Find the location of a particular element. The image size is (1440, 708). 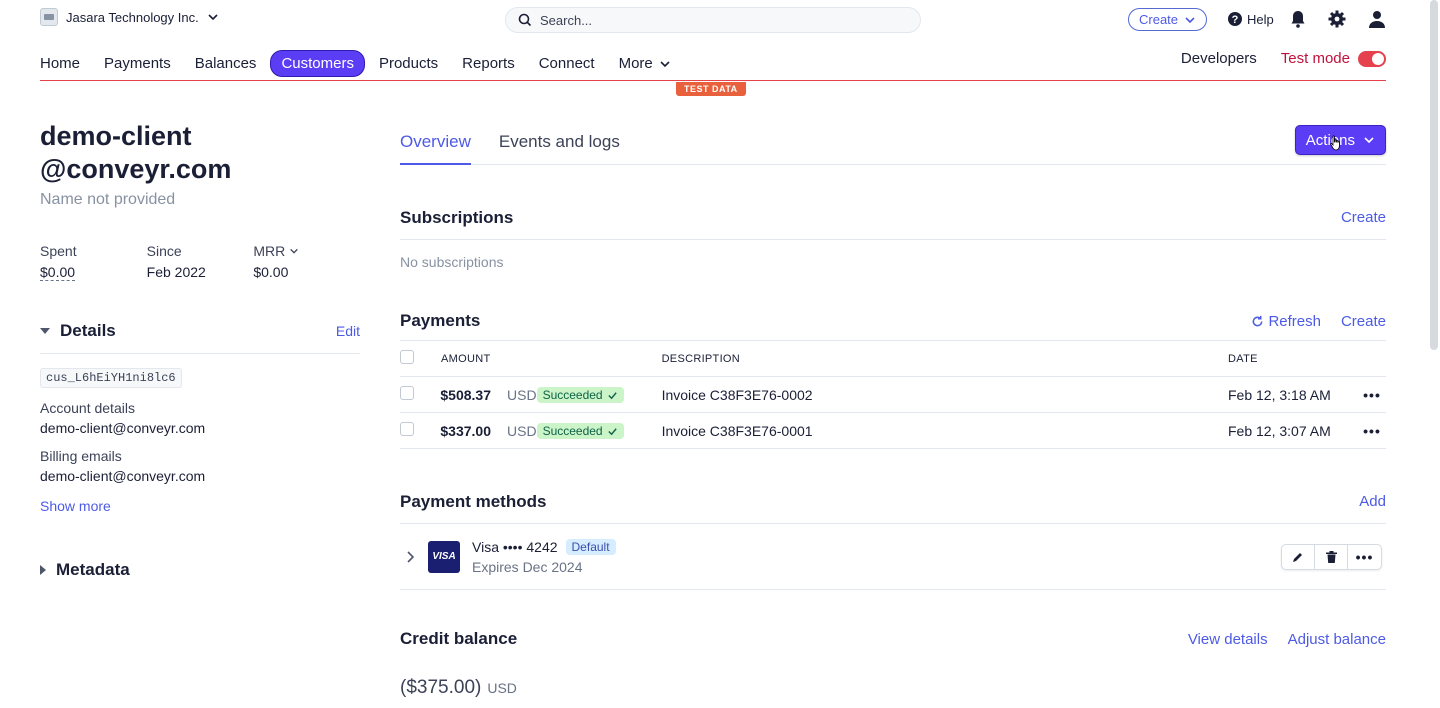

metadata-toggle: Metadata is located at coordinates (200, 570).